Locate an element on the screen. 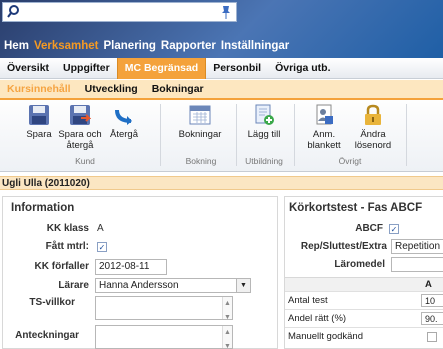 The image size is (443, 349). return-button: Återgå is located at coordinates (124, 122).